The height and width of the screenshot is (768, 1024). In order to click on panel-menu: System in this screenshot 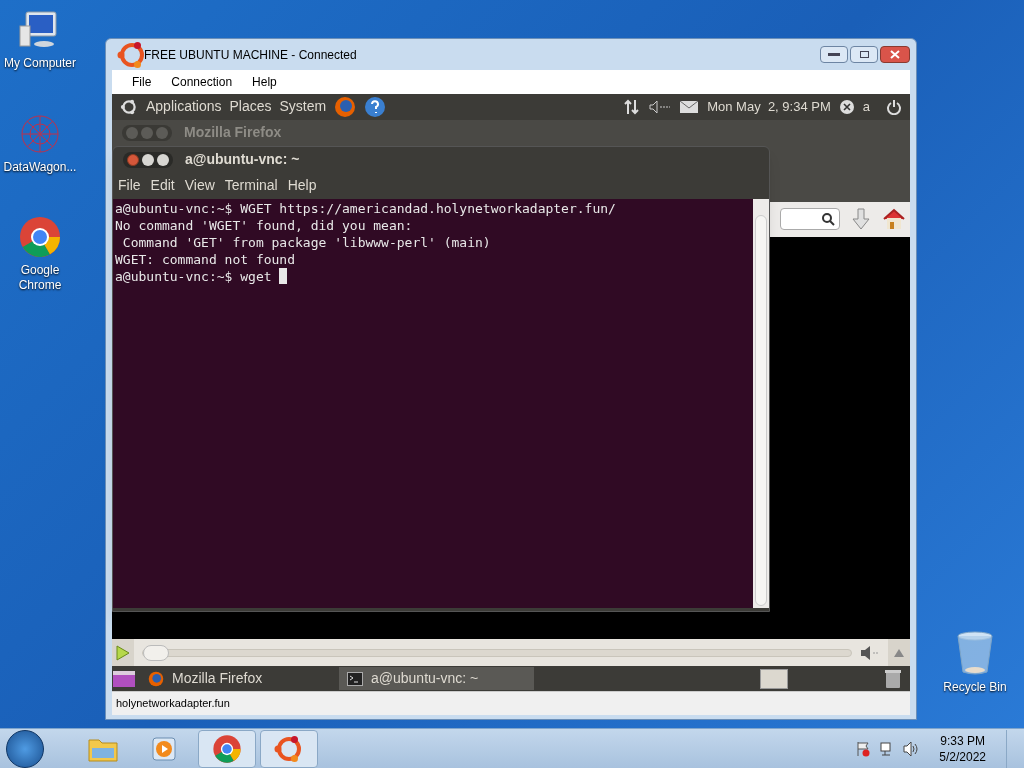, I will do `click(303, 107)`.